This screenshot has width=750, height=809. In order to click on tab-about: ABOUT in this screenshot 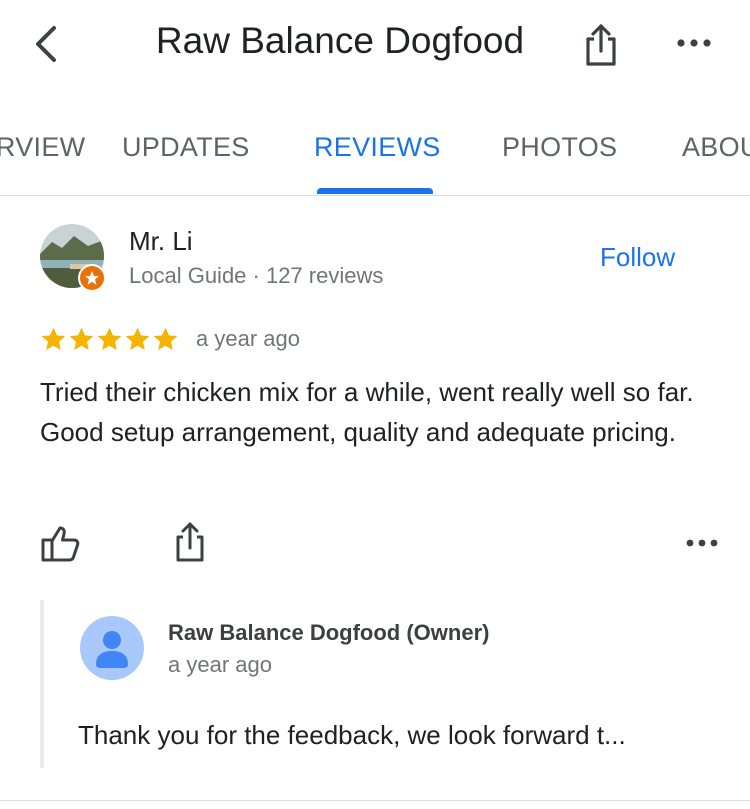, I will do `click(716, 147)`.